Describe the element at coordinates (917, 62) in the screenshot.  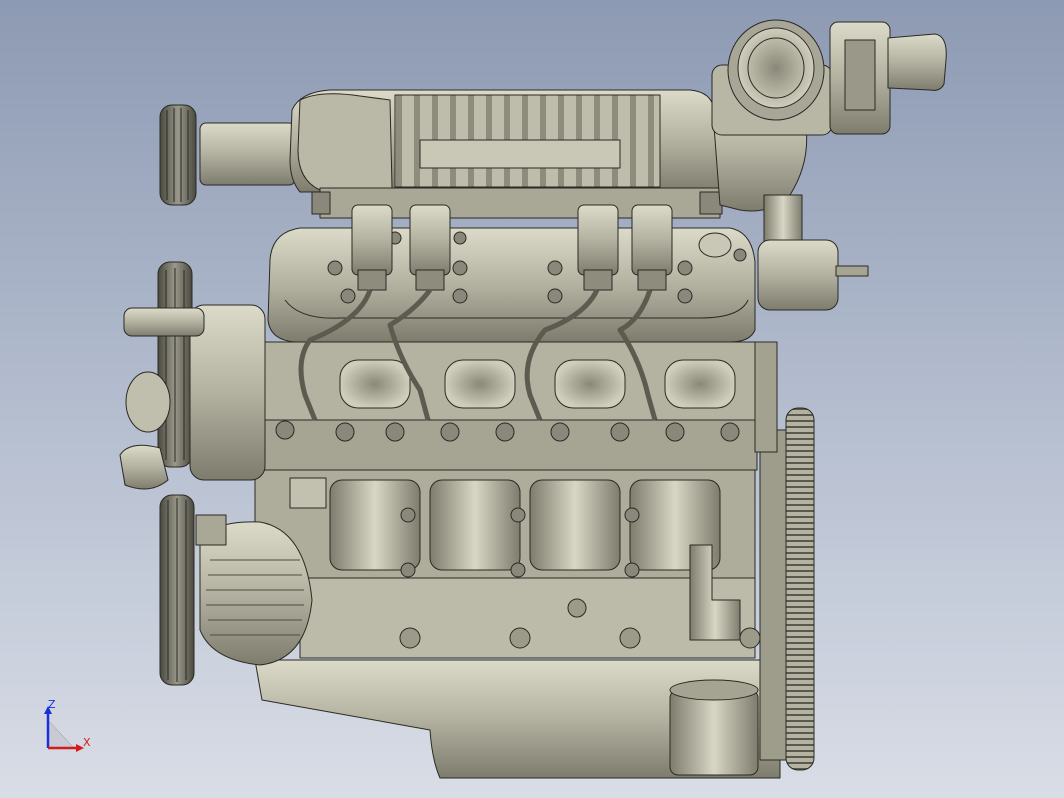
I see `throttle-sensor-nozzle` at that location.